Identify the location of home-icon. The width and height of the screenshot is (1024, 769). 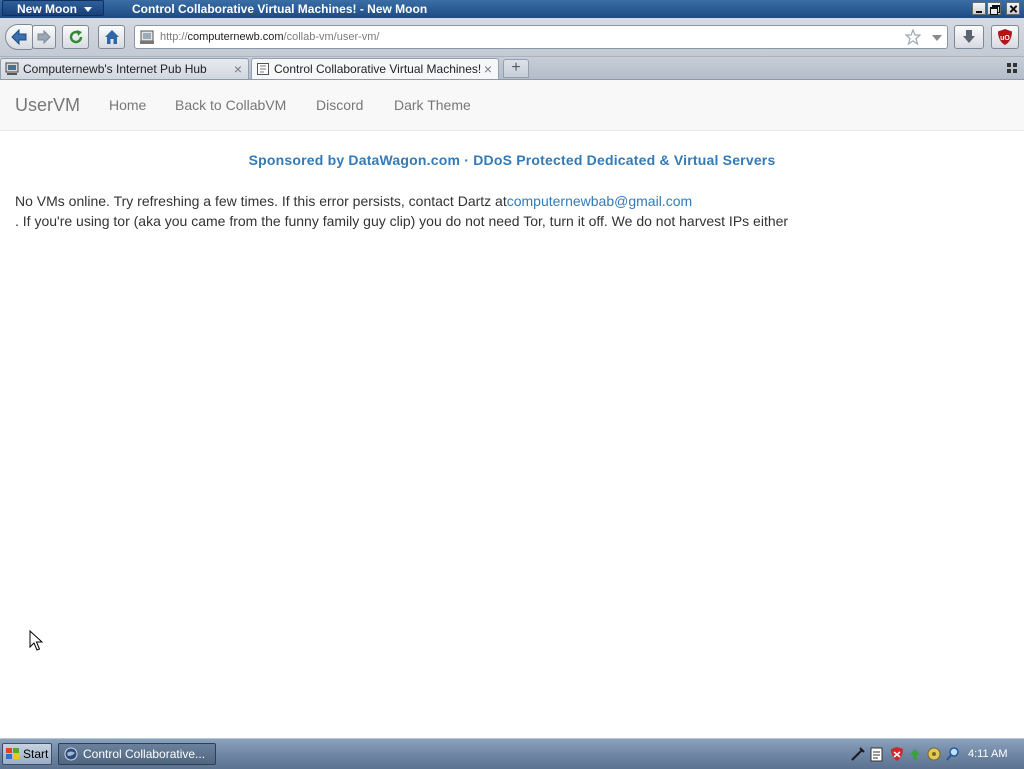
(111, 37).